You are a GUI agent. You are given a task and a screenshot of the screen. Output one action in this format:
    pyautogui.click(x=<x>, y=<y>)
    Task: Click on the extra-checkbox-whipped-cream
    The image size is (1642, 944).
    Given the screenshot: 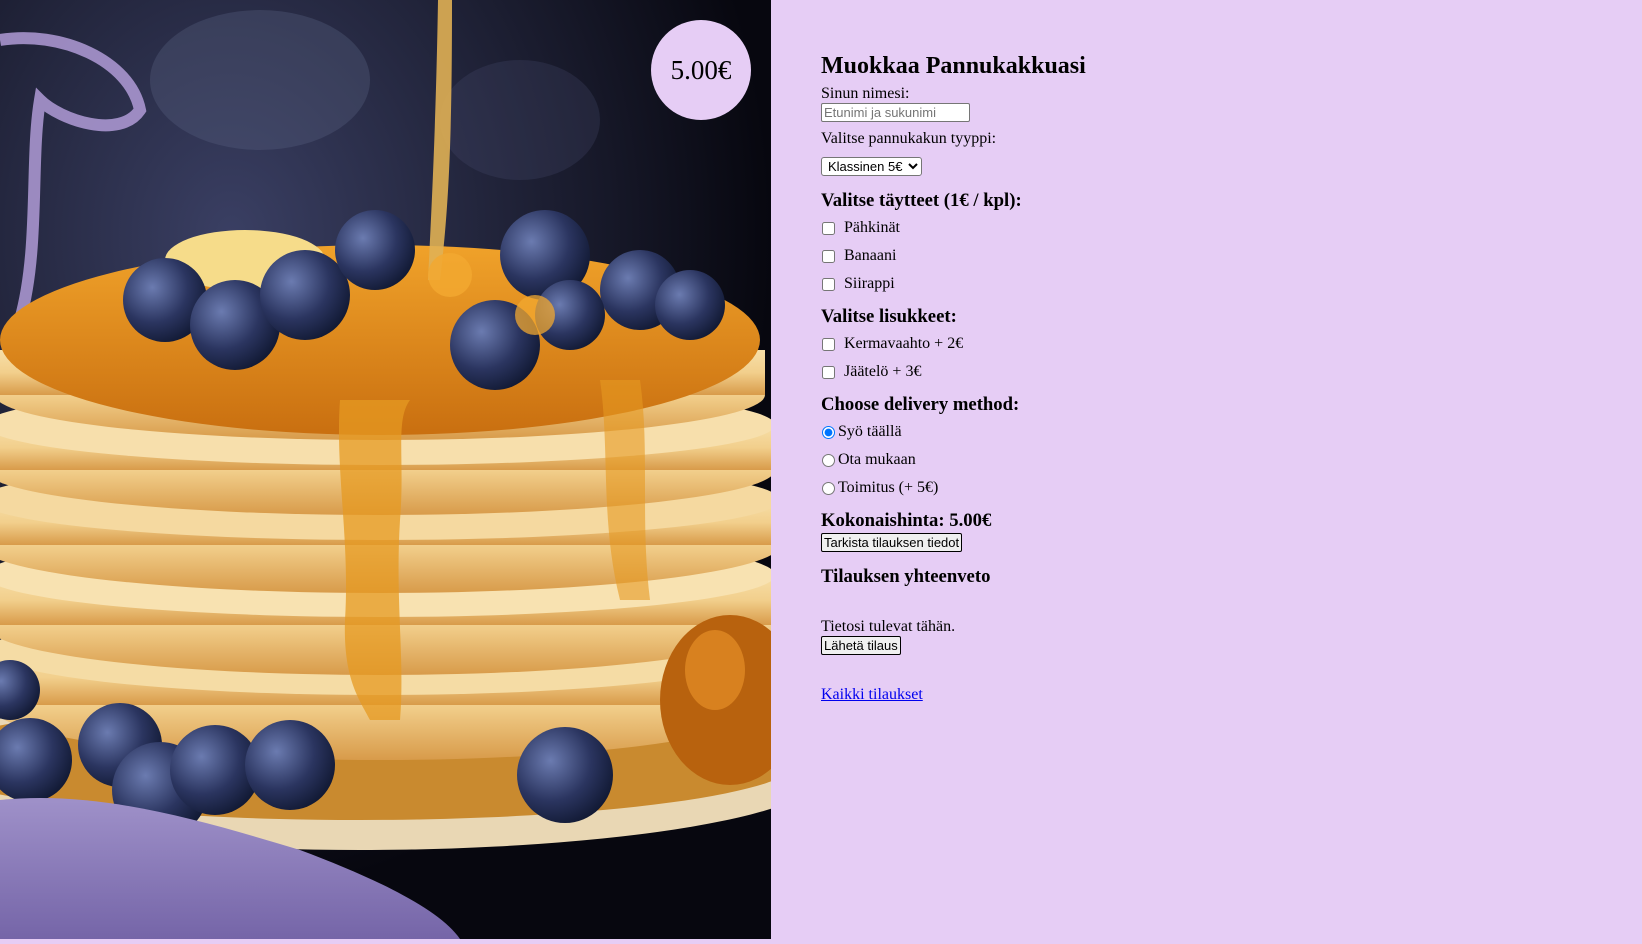 What is the action you would take?
    pyautogui.click(x=828, y=344)
    